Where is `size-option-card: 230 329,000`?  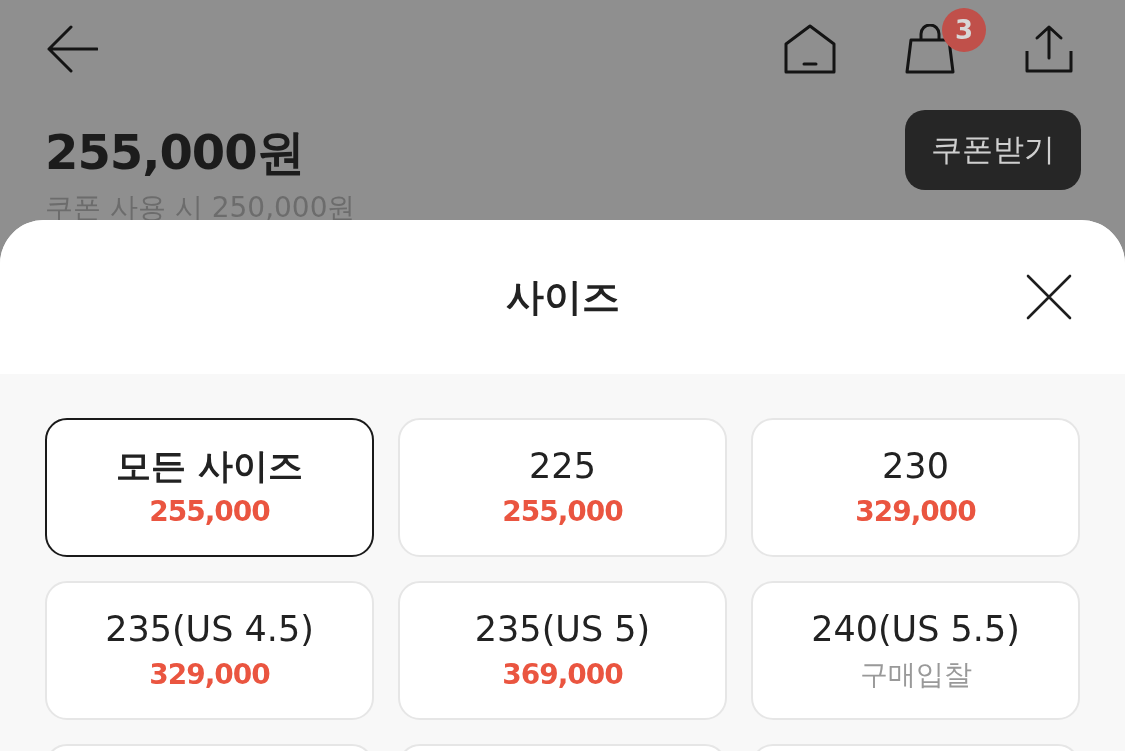 size-option-card: 230 329,000 is located at coordinates (915, 487).